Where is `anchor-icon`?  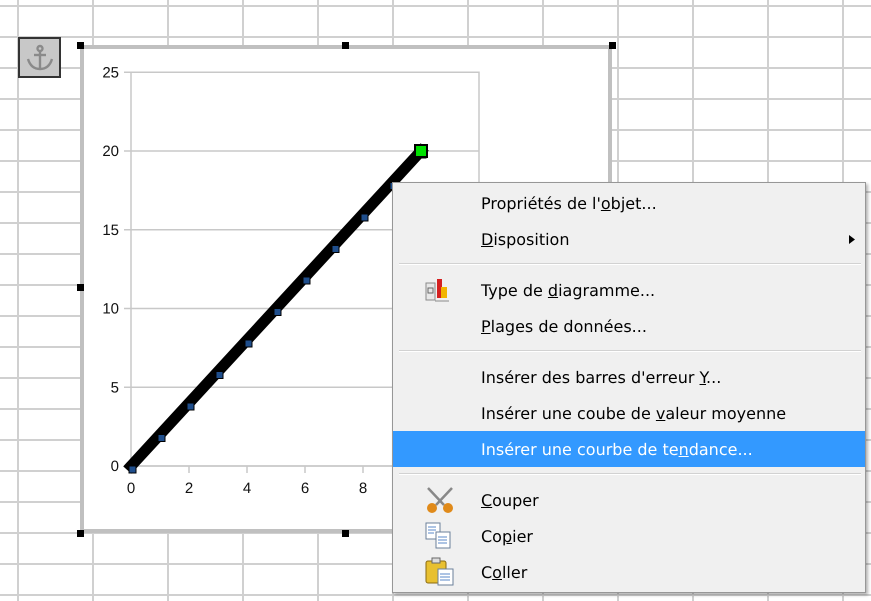
anchor-icon is located at coordinates (39, 58).